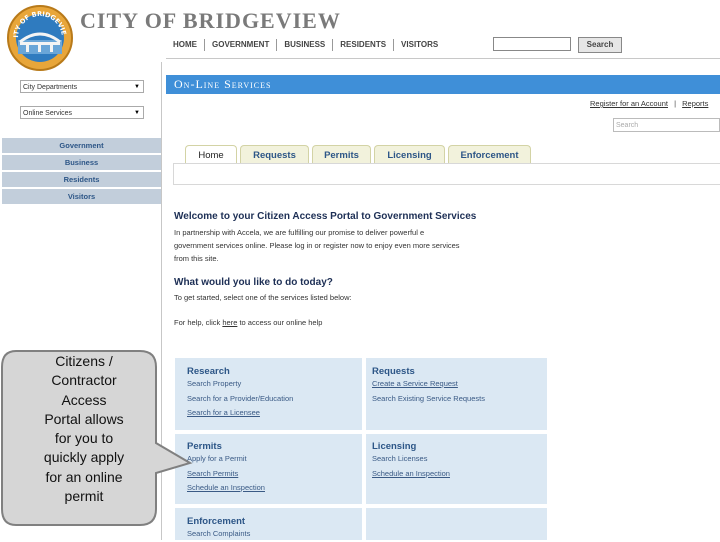 The width and height of the screenshot is (720, 542). I want to click on nav-business: BUSINESS, so click(305, 45).